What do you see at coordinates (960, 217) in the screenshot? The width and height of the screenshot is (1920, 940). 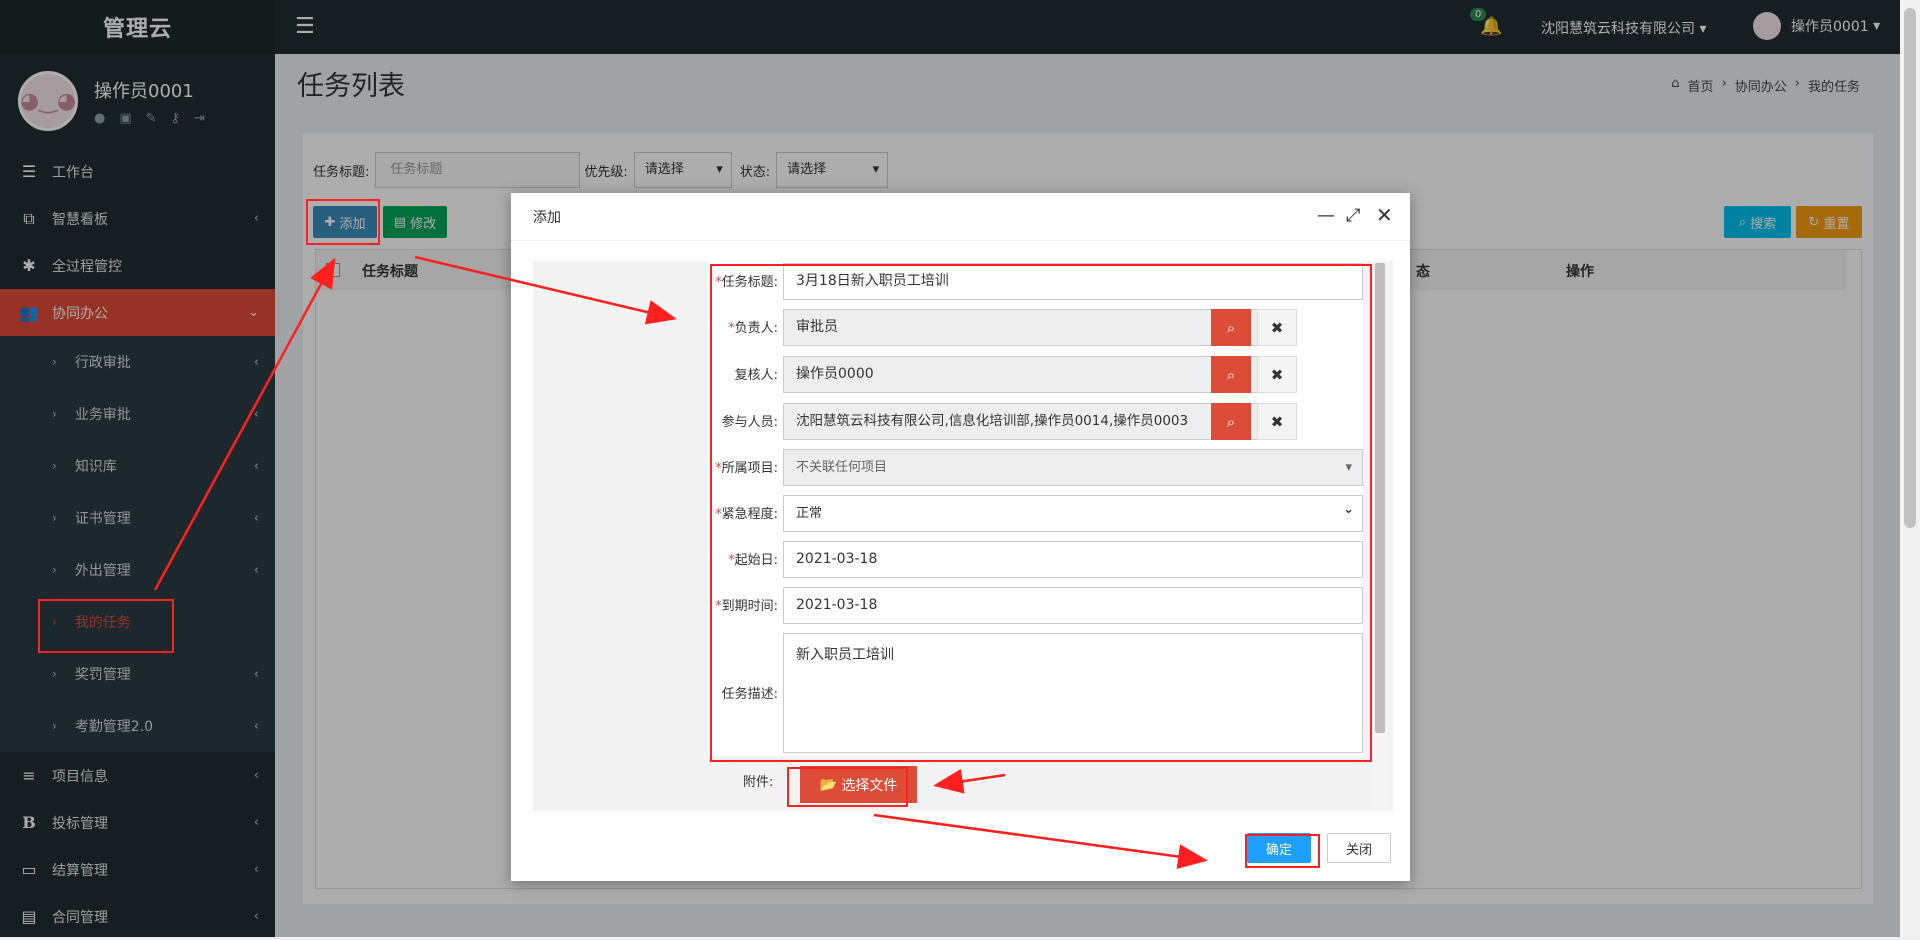 I see `dialog-header: 添加 — ⤢ ✕` at bounding box center [960, 217].